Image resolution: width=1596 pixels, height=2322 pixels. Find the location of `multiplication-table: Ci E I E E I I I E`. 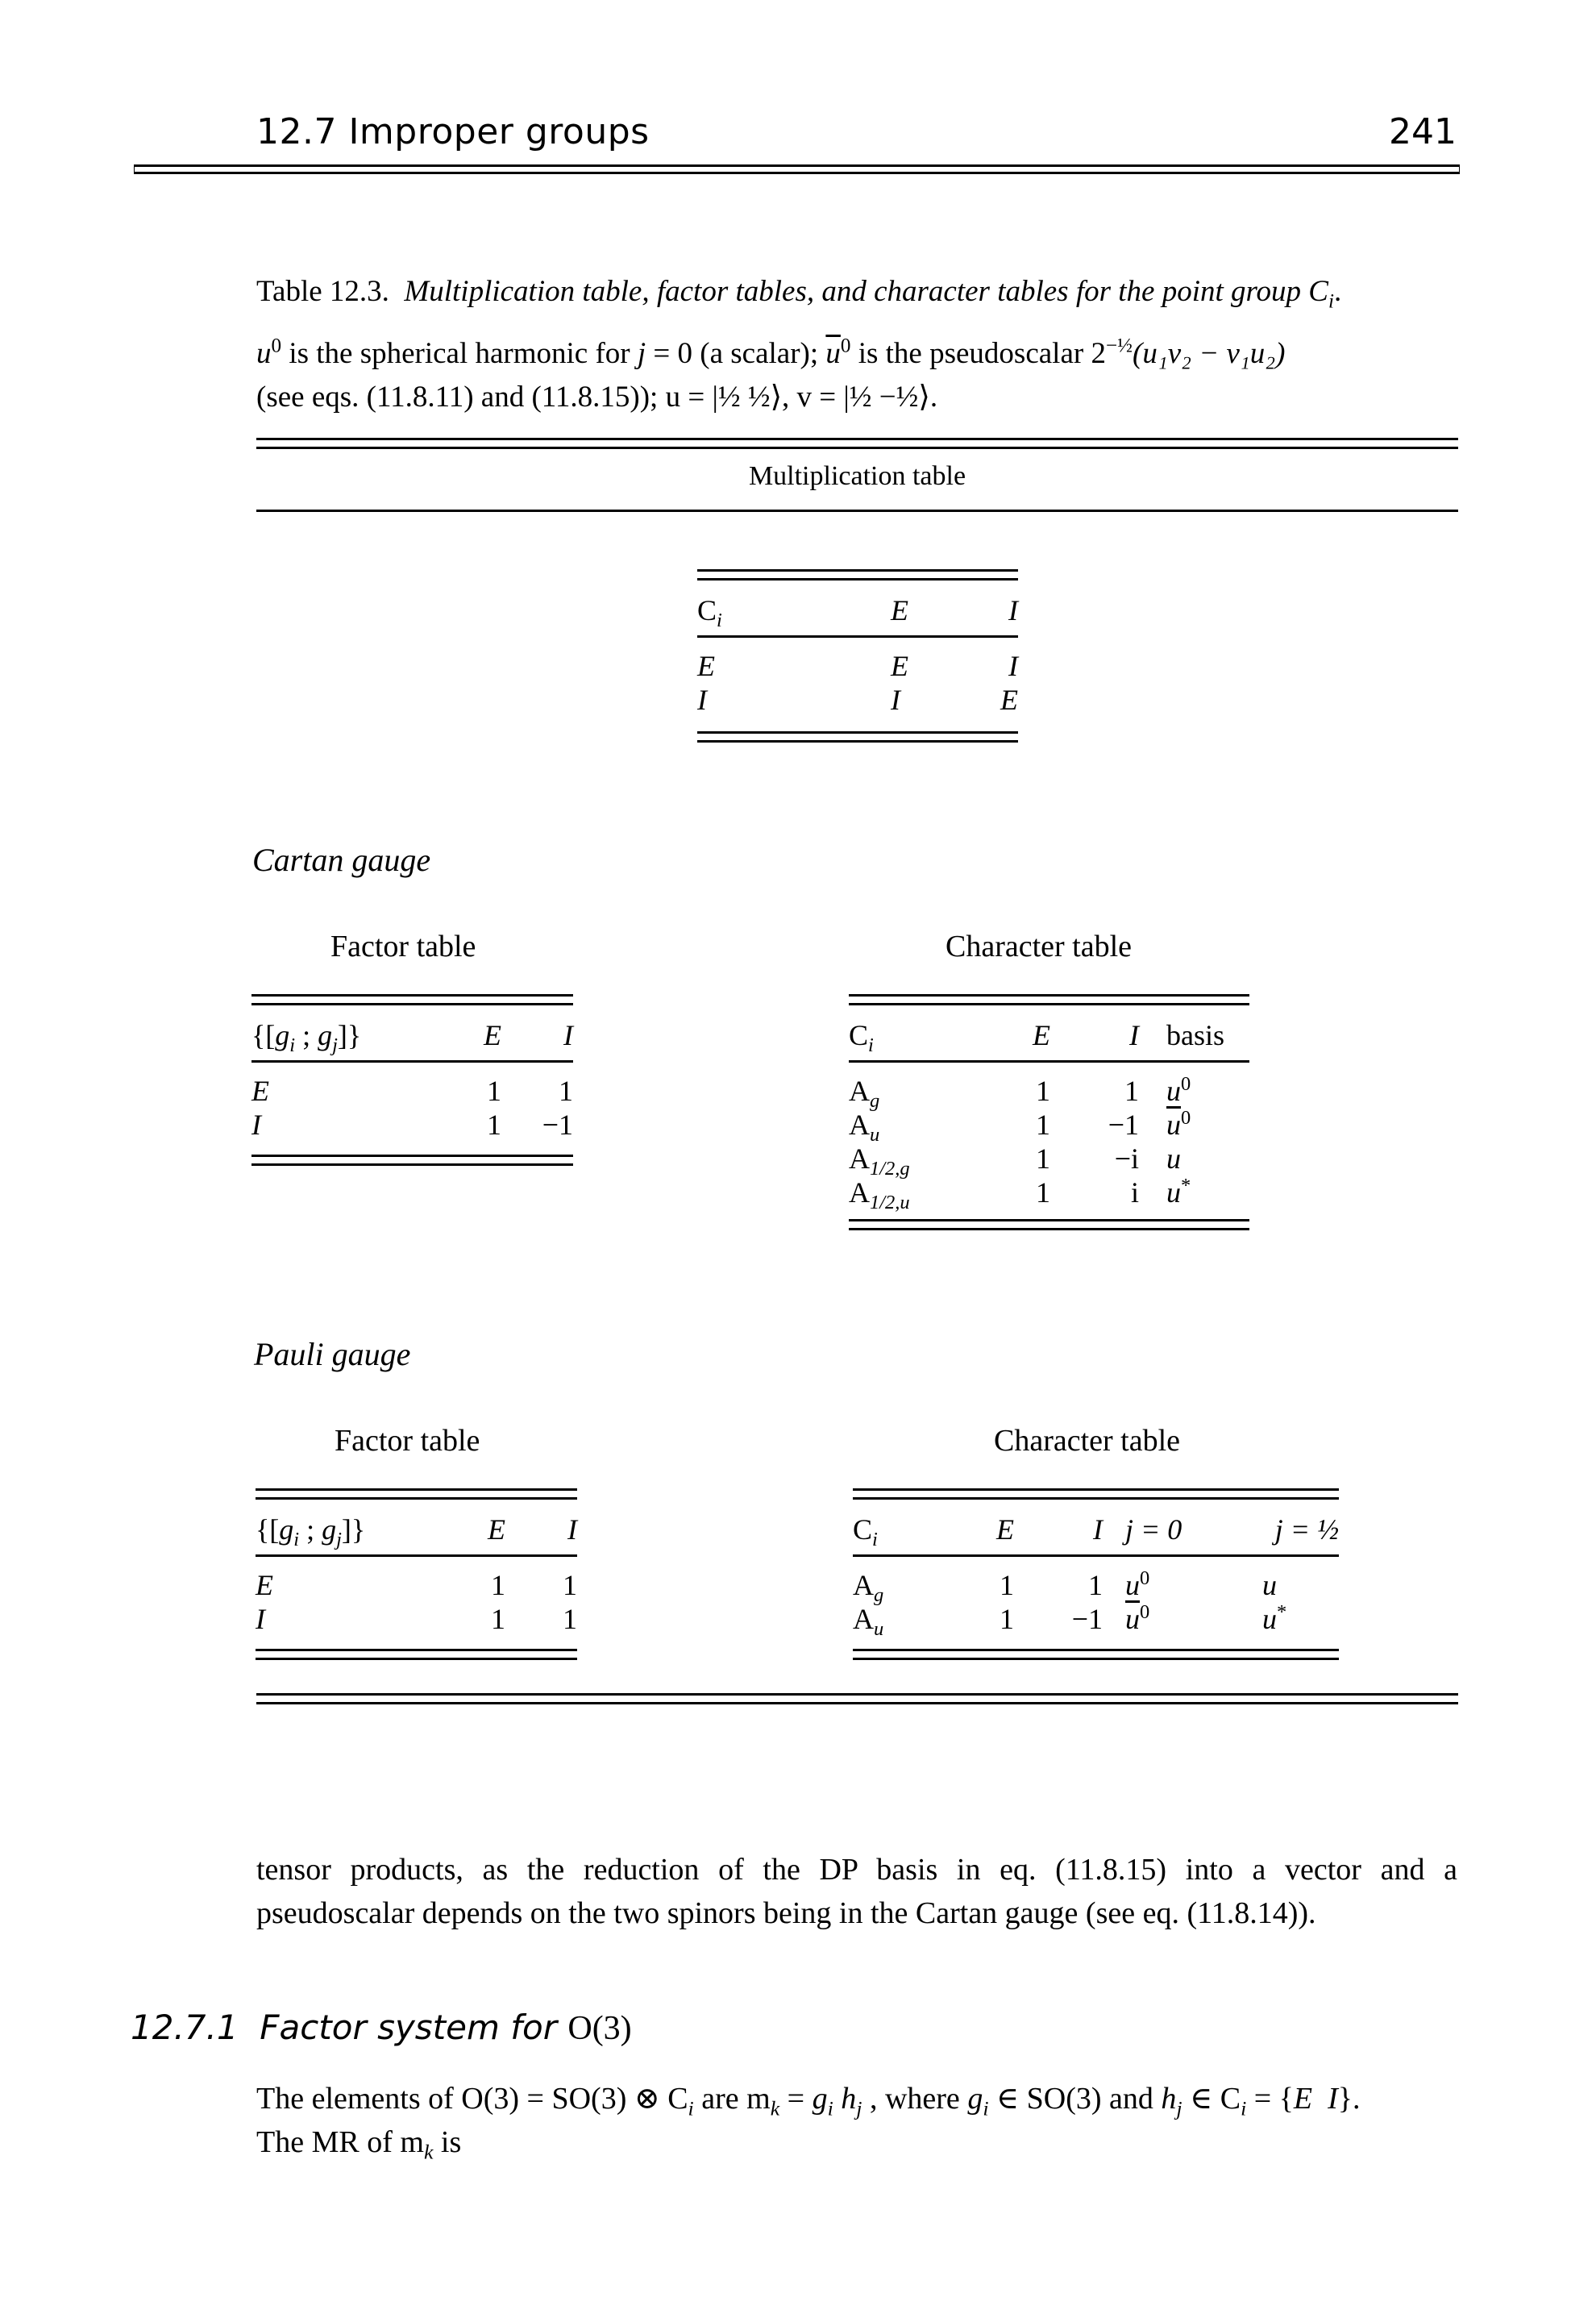

multiplication-table: Ci E I E E I I I E is located at coordinates (857, 656).